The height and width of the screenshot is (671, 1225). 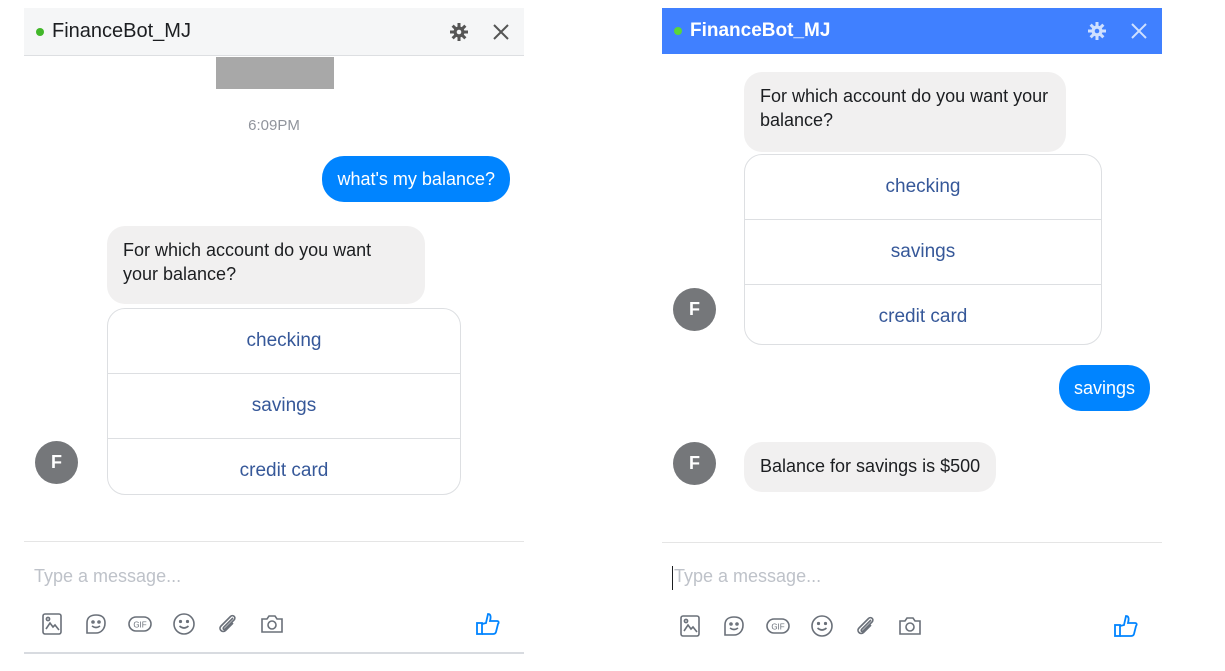 I want to click on message-timestamp: 6:09PM, so click(x=274, y=125).